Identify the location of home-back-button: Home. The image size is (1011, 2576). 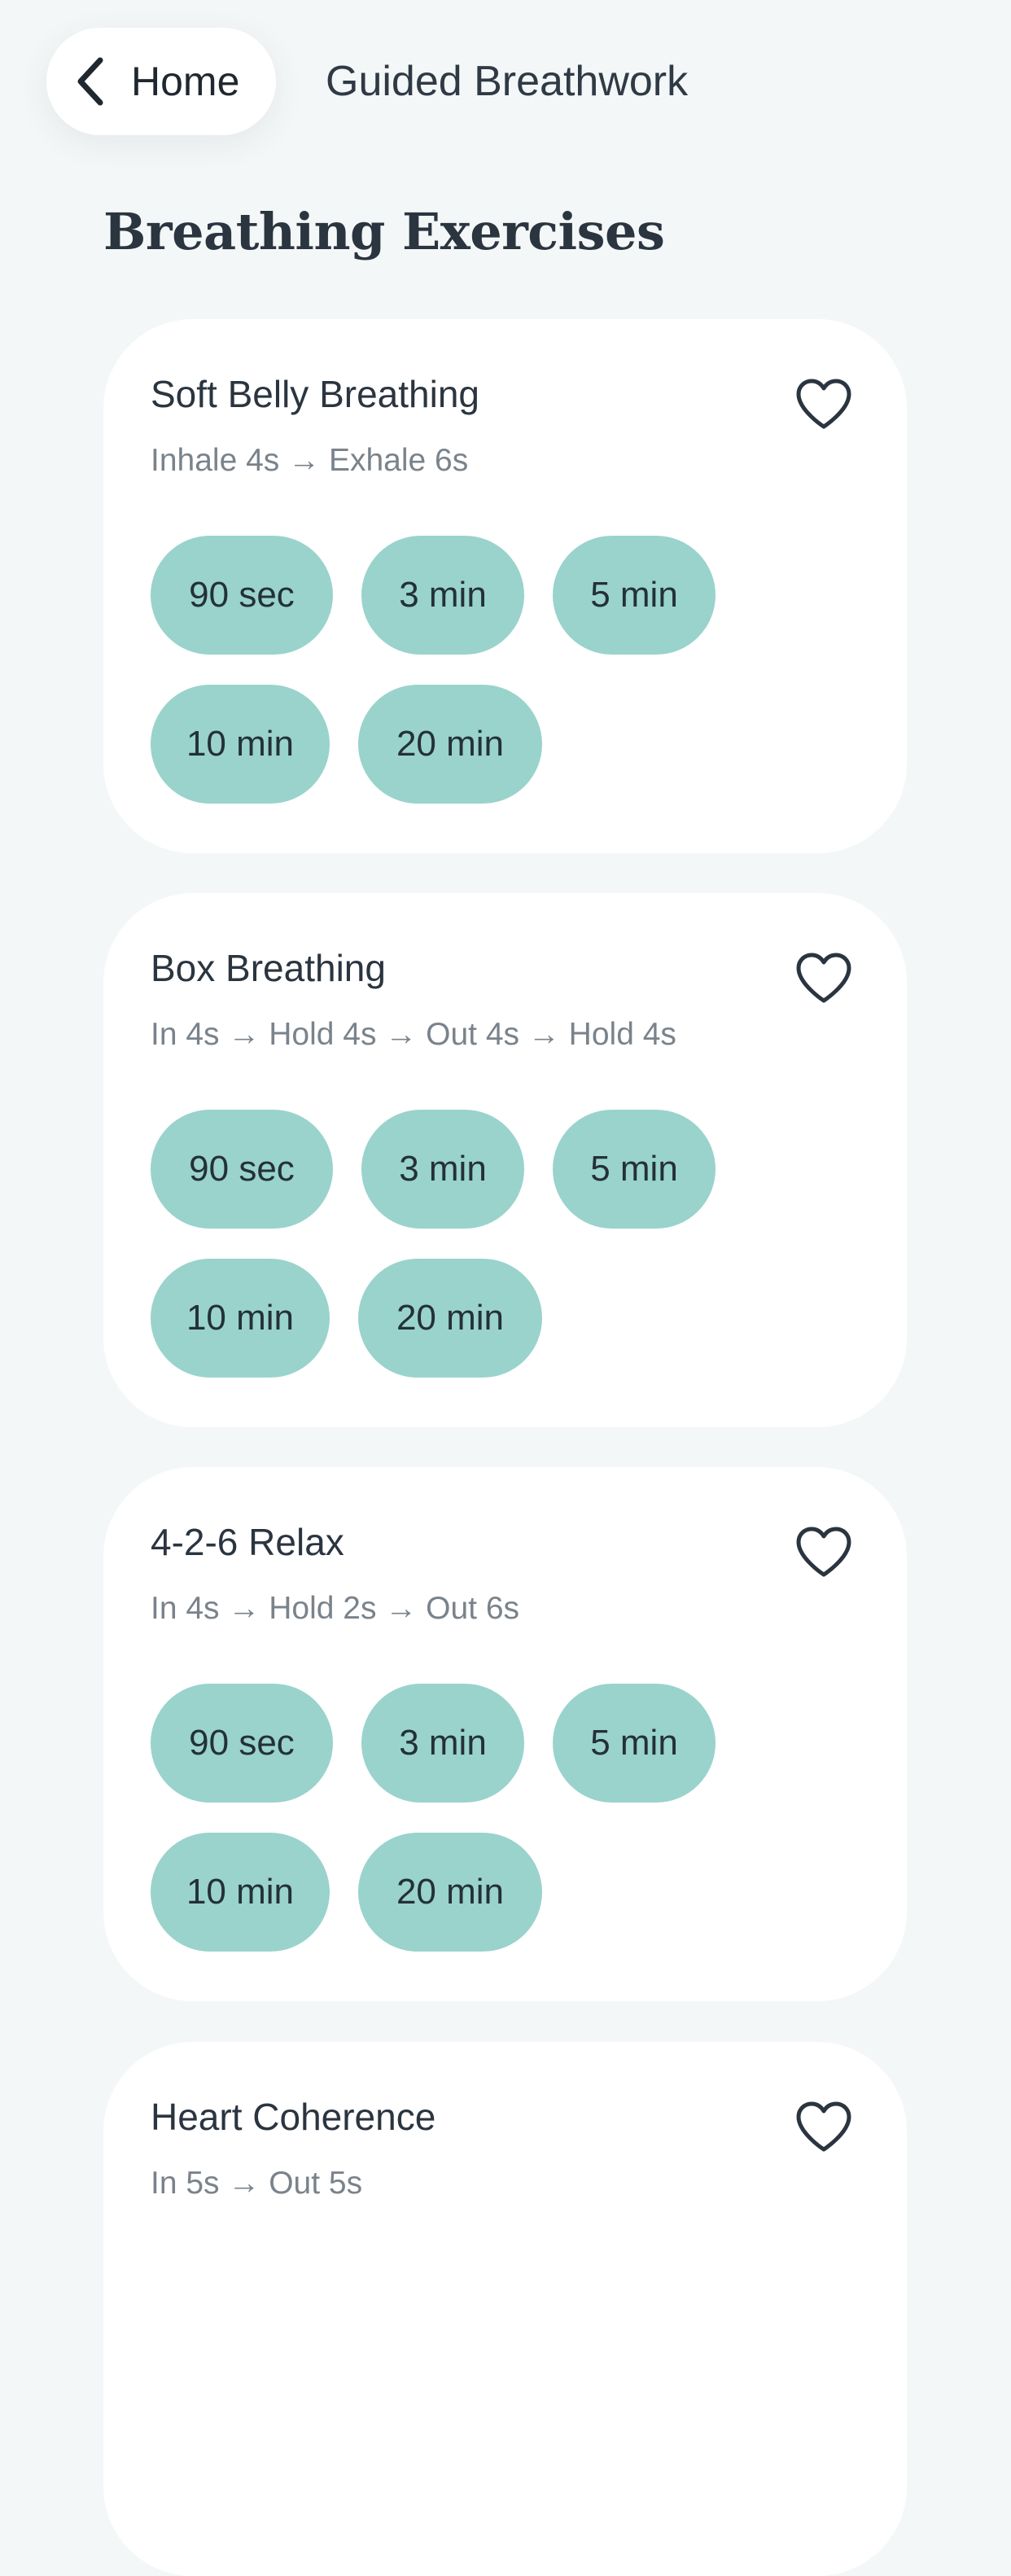
(161, 81).